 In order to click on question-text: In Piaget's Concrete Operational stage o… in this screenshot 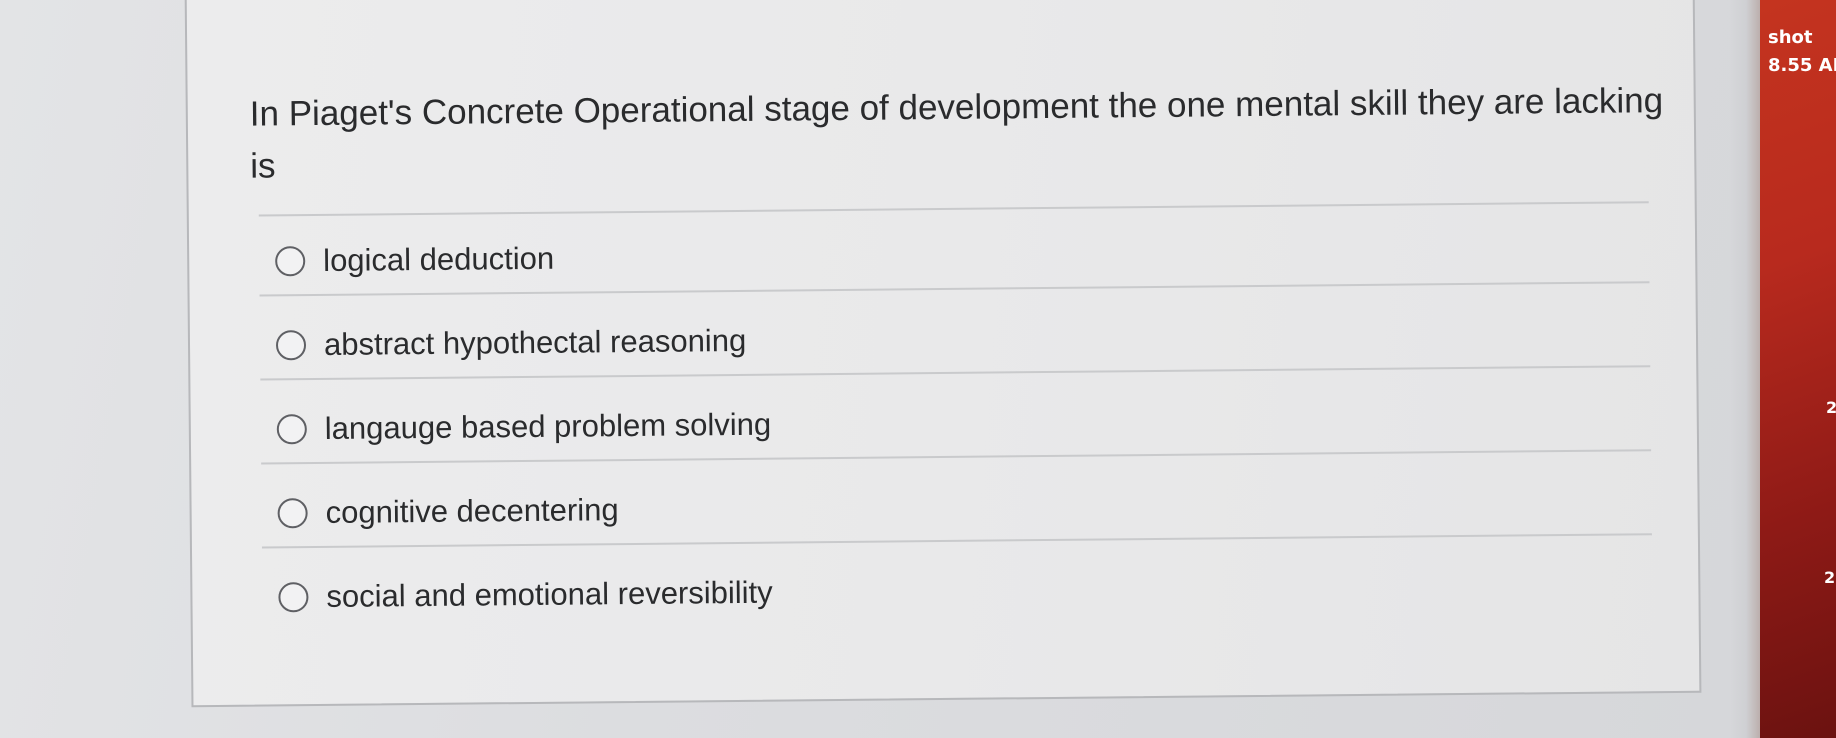, I will do `click(956, 133)`.